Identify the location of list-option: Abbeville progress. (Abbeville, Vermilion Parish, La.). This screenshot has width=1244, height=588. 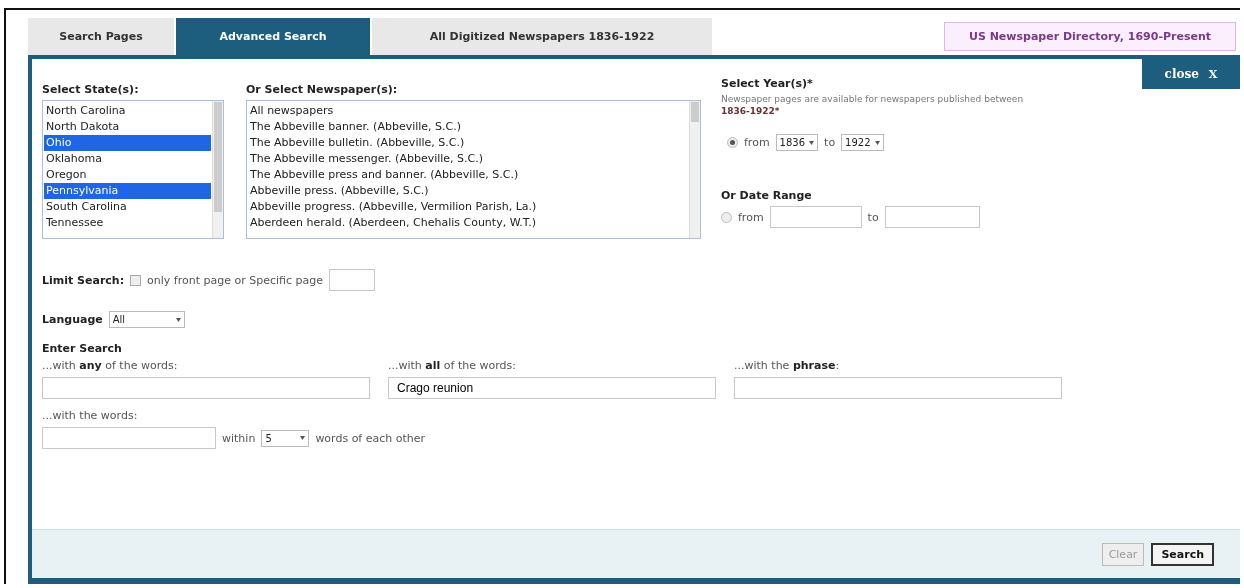
(468, 207).